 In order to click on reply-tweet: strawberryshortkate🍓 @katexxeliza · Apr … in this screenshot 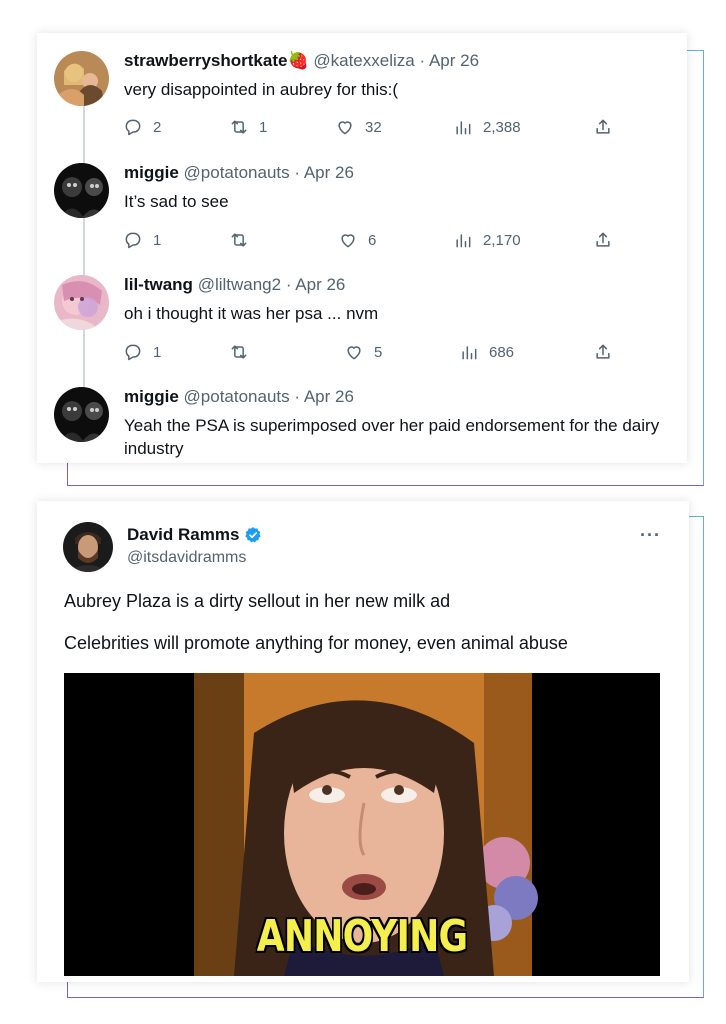, I will do `click(362, 89)`.